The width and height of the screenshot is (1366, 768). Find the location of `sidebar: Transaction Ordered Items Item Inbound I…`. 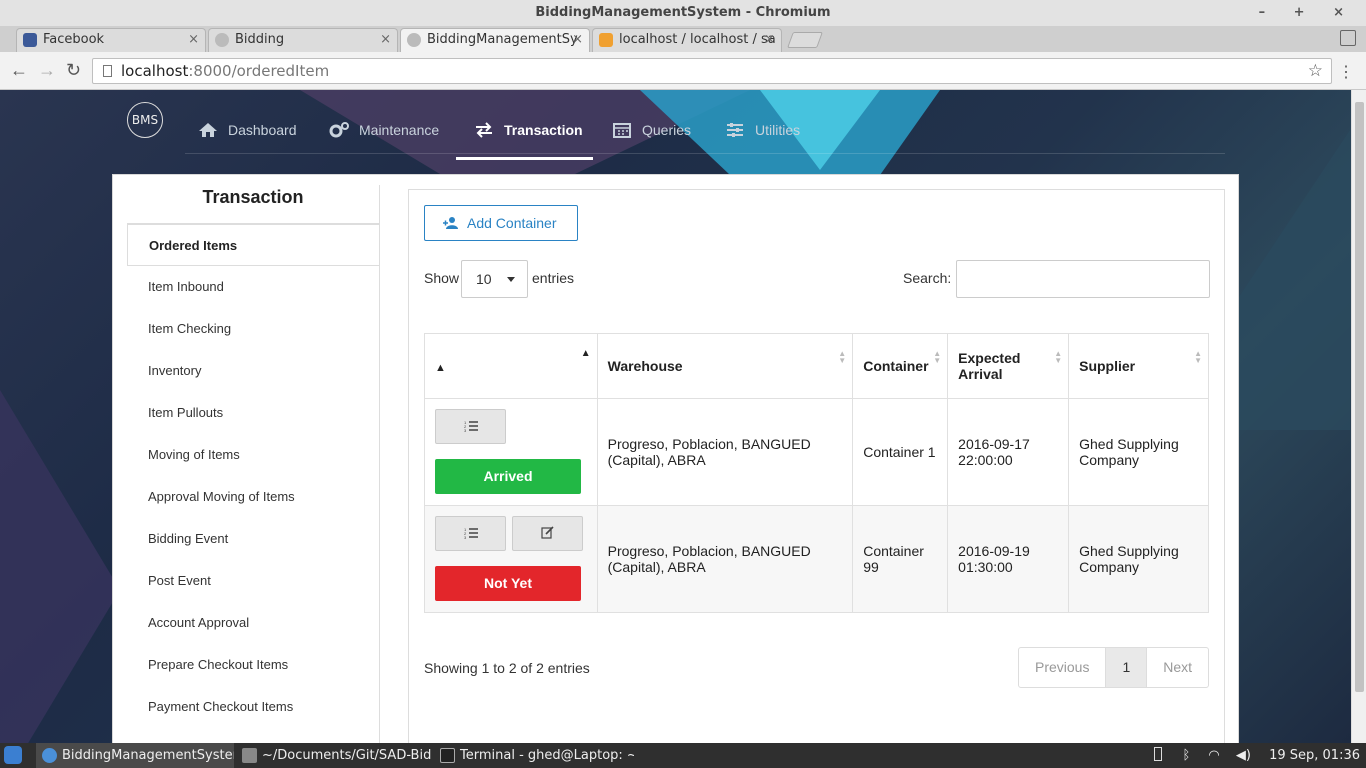

sidebar: Transaction Ordered Items Item Inbound I… is located at coordinates (253, 464).